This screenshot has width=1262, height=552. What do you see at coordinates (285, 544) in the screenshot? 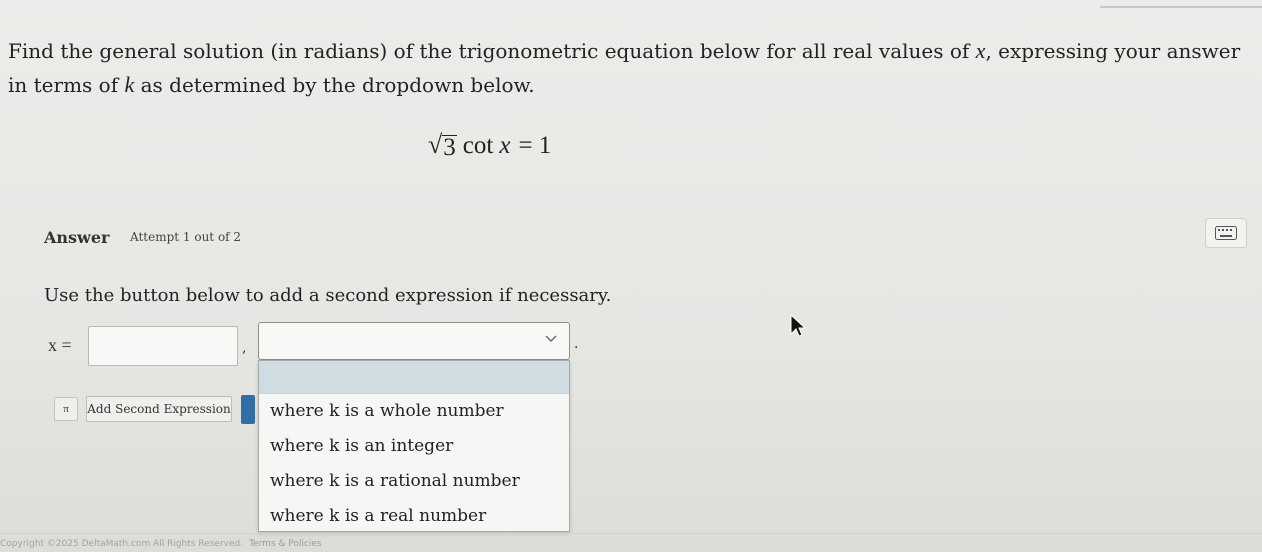
I see `terms-link: Terms & Policies` at bounding box center [285, 544].